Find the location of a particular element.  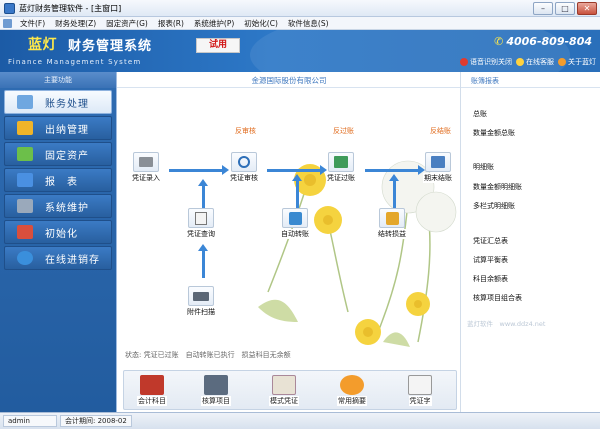

menu-app-icon is located at coordinates (7, 23).